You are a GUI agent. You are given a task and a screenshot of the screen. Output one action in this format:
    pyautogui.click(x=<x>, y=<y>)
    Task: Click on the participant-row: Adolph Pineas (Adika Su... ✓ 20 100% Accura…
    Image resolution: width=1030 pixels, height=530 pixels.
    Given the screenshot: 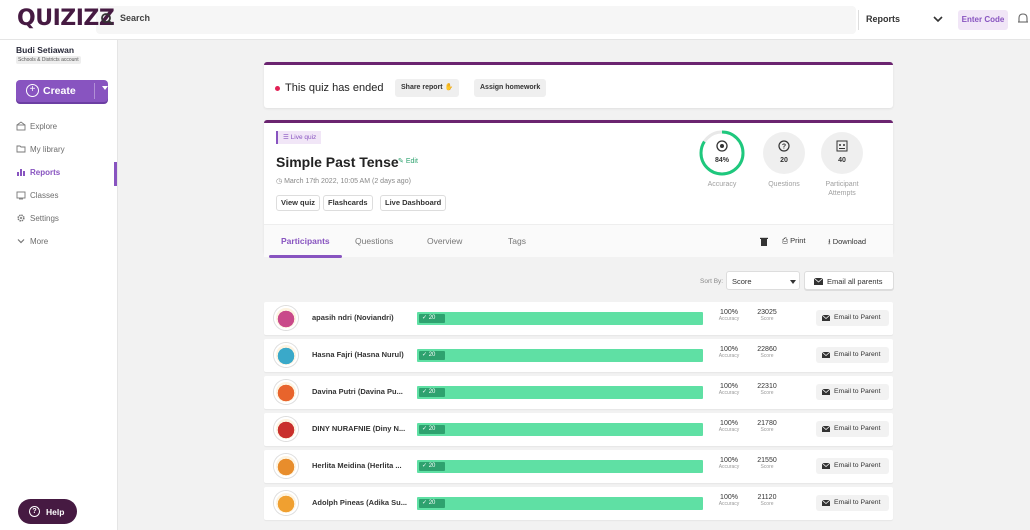 What is the action you would take?
    pyautogui.click(x=578, y=503)
    